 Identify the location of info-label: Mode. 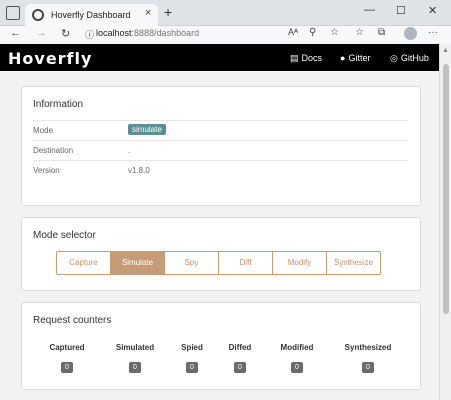
(43, 130).